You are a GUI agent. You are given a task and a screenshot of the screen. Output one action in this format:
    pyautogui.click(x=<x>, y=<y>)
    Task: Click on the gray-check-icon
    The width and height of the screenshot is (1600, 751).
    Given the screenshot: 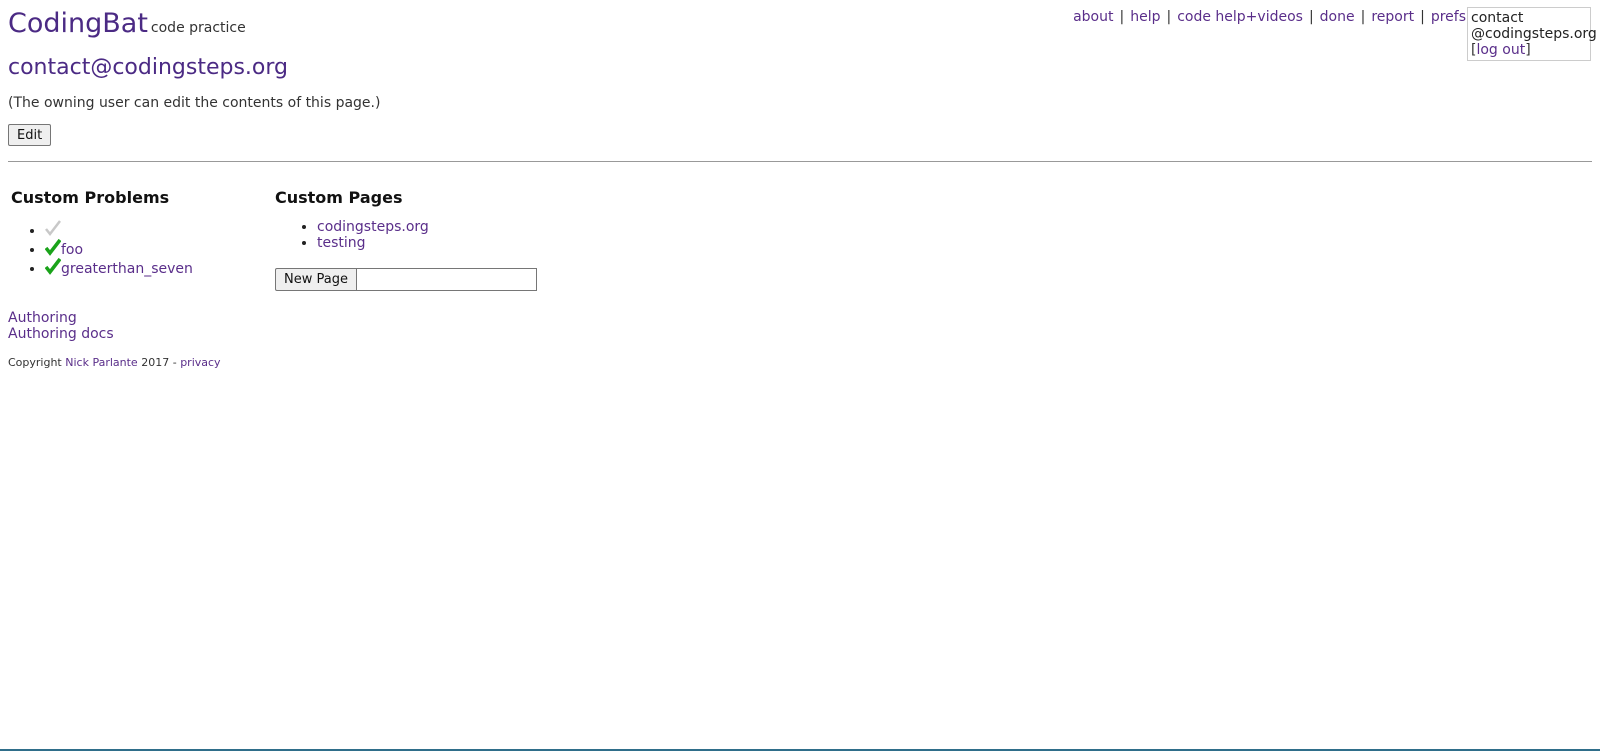 What is the action you would take?
    pyautogui.click(x=53, y=228)
    